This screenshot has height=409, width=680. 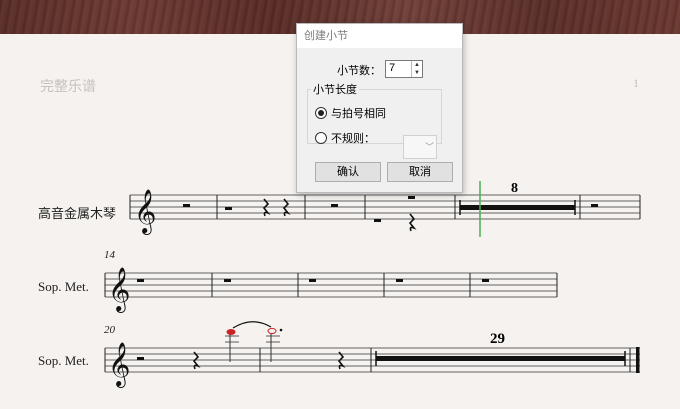 I want to click on tie, so click(x=252, y=325).